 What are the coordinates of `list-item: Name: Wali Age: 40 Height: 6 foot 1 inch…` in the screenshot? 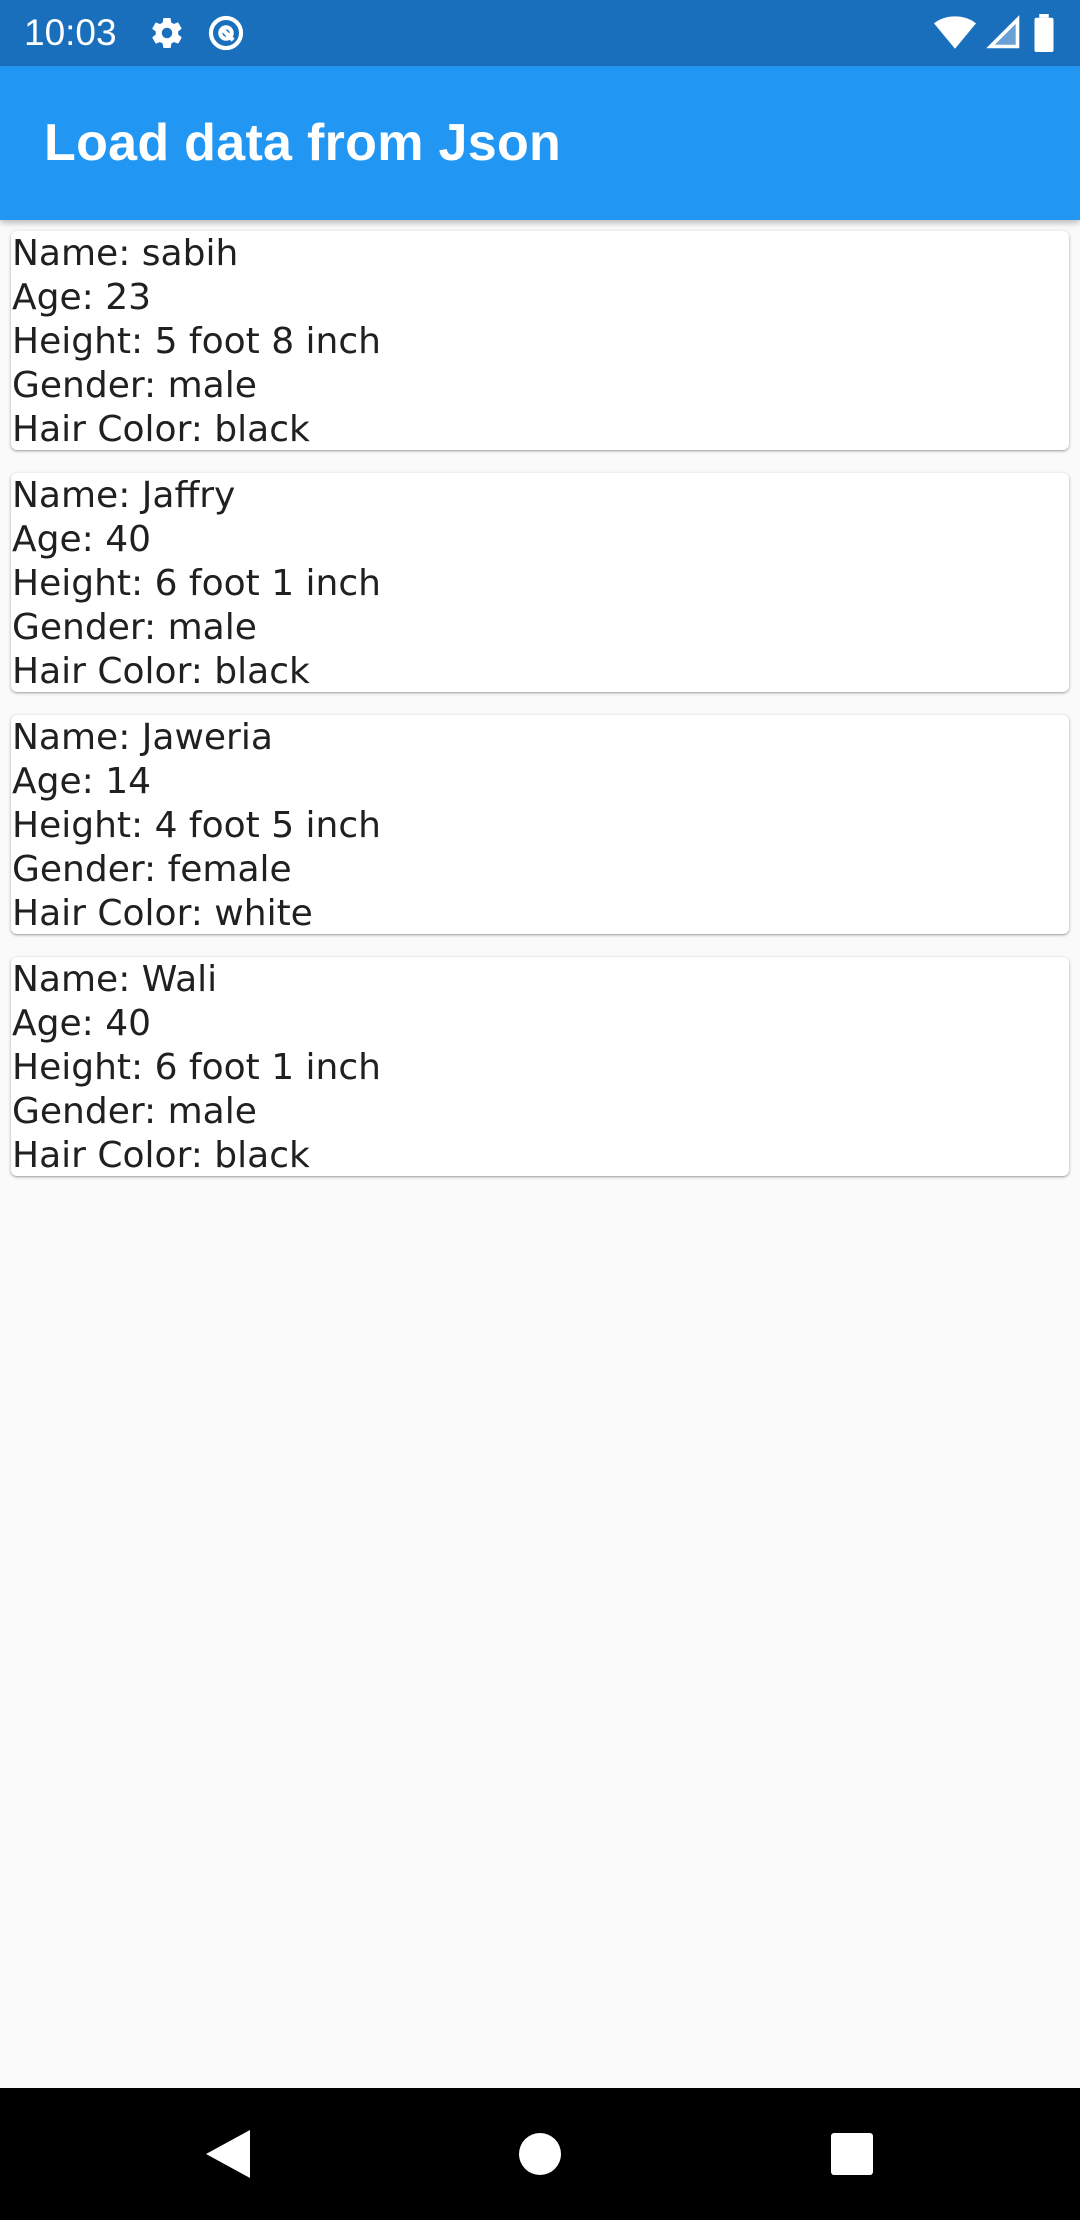 It's located at (540, 1066).